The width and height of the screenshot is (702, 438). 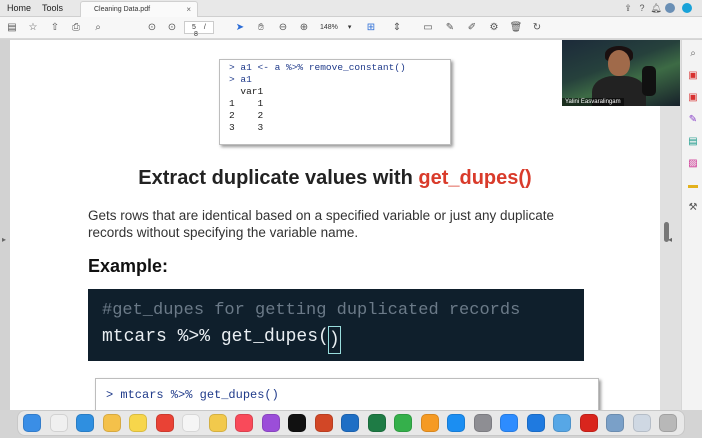 I want to click on webcam-overlay: Yalini Easvaralingam, so click(x=621, y=73).